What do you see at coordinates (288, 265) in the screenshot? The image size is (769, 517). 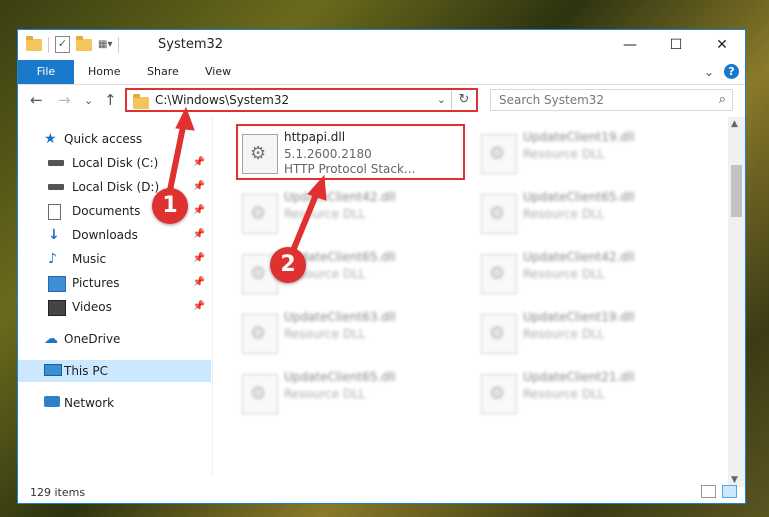 I see `annotation-badge-2: 2` at bounding box center [288, 265].